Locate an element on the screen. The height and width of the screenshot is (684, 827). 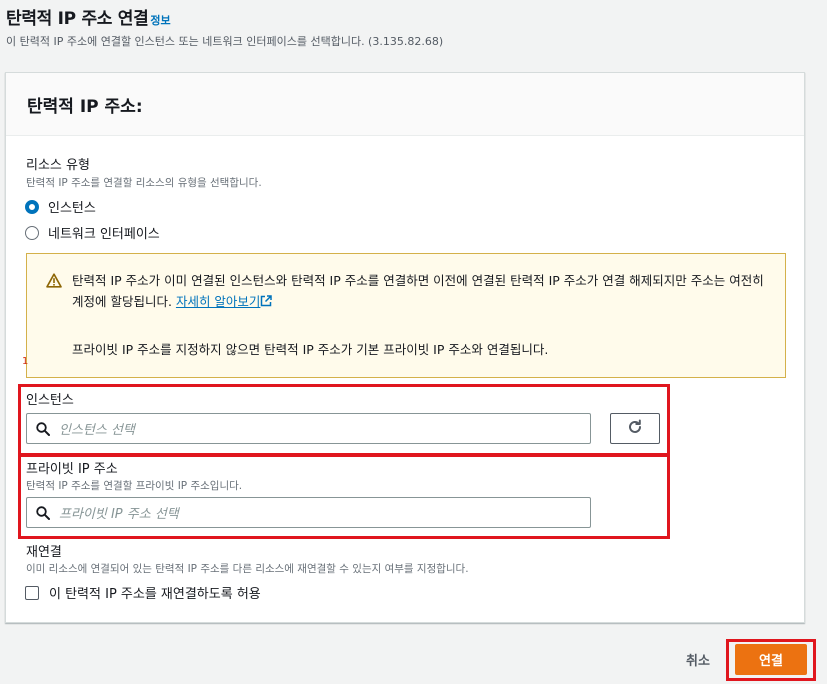
reassociation-checkbox-label: 이 탄력적 IP 주소를 재연결하도록 허용 is located at coordinates (155, 594).